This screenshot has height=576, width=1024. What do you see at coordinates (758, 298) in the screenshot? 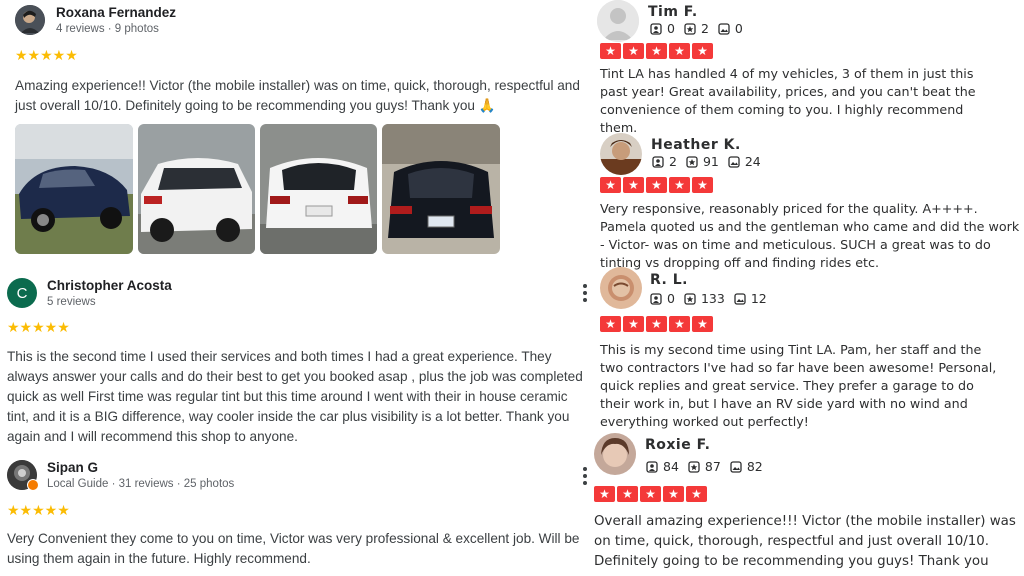
I see `photos-count: 12` at bounding box center [758, 298].